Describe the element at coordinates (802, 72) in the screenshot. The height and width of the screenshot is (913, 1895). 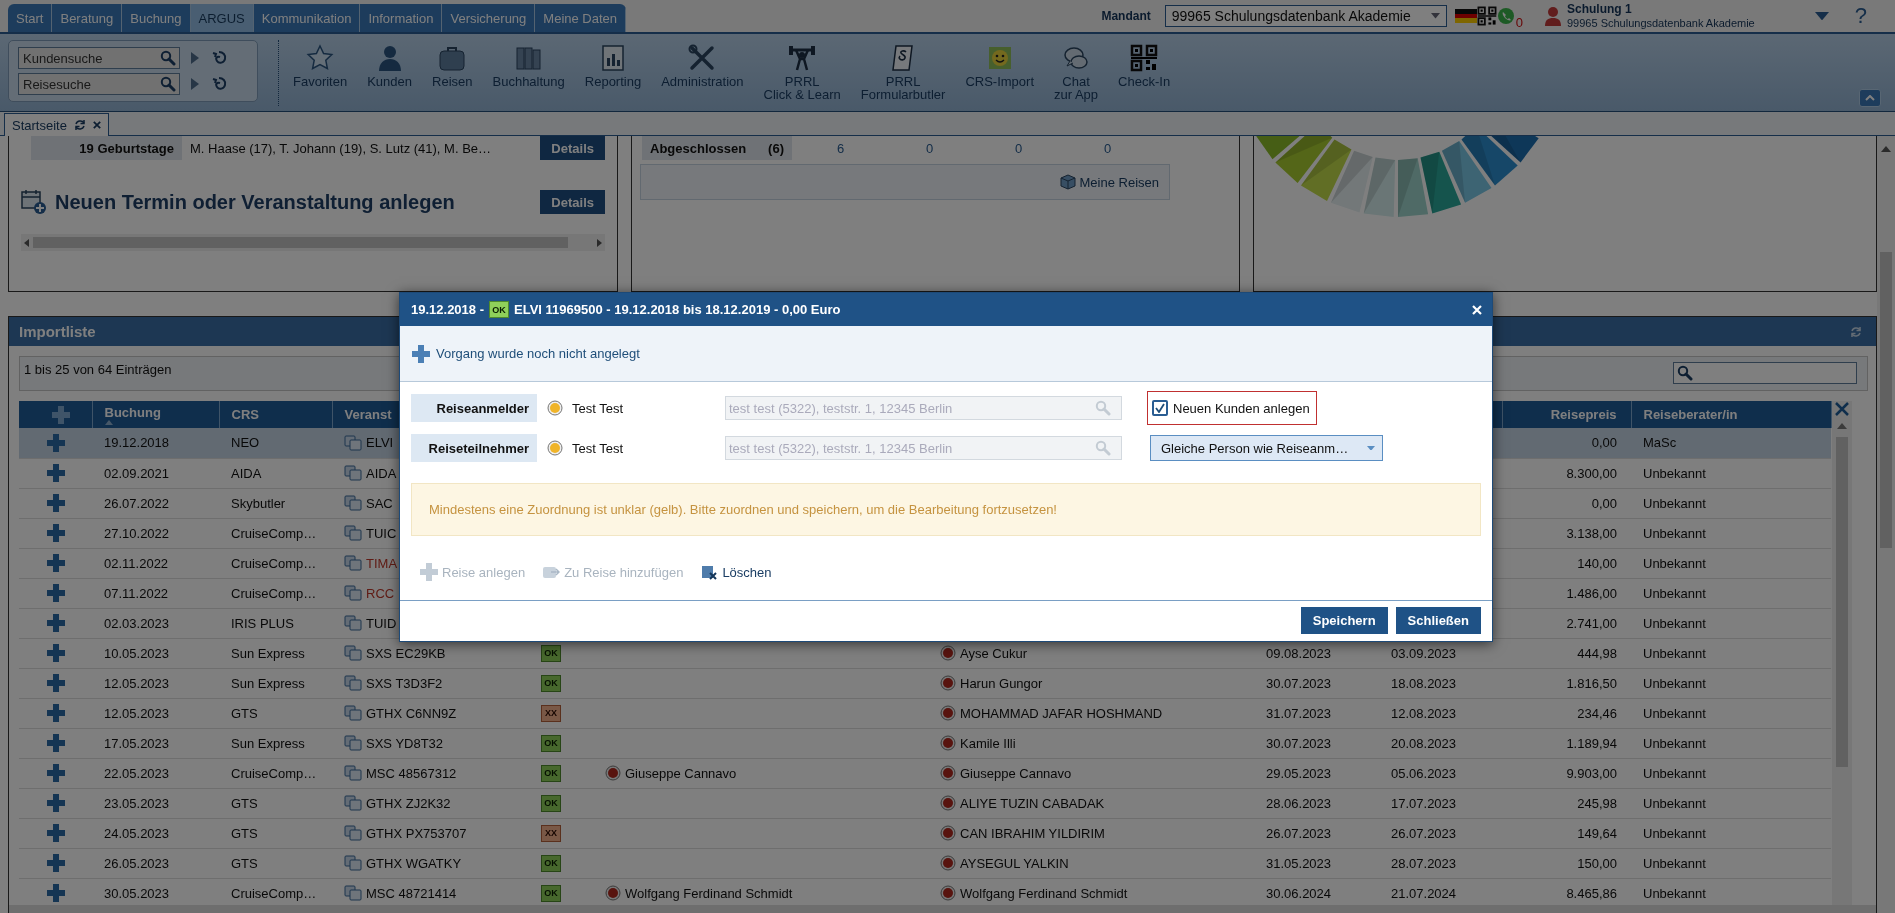
I see `toolbar-button: PRRL Click & Learn` at that location.